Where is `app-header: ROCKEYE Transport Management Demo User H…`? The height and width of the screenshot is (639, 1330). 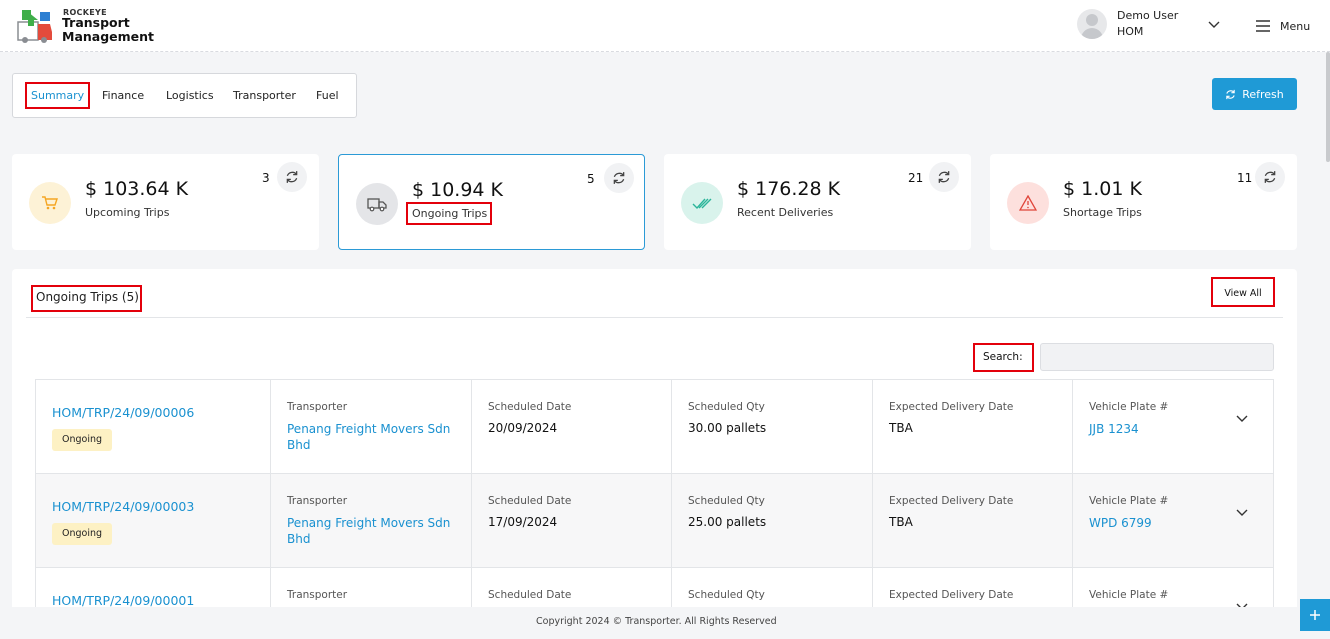 app-header: ROCKEYE Transport Management Demo User H… is located at coordinates (665, 26).